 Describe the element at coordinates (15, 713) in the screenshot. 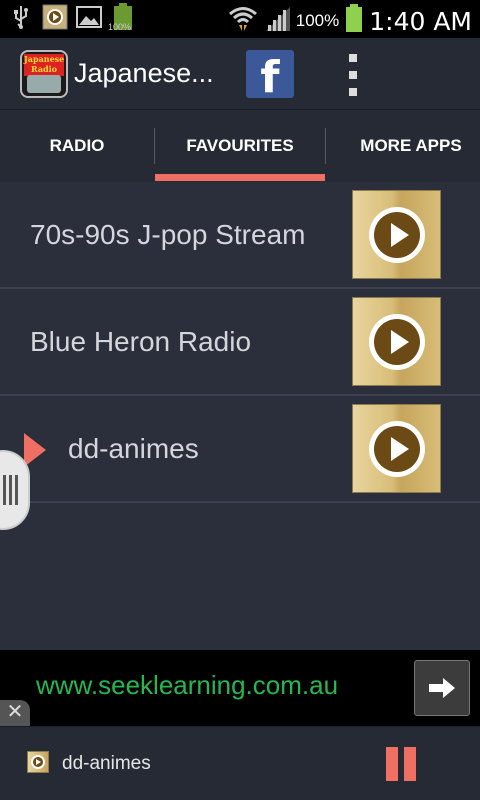

I see `ad-close-button: ✕` at that location.